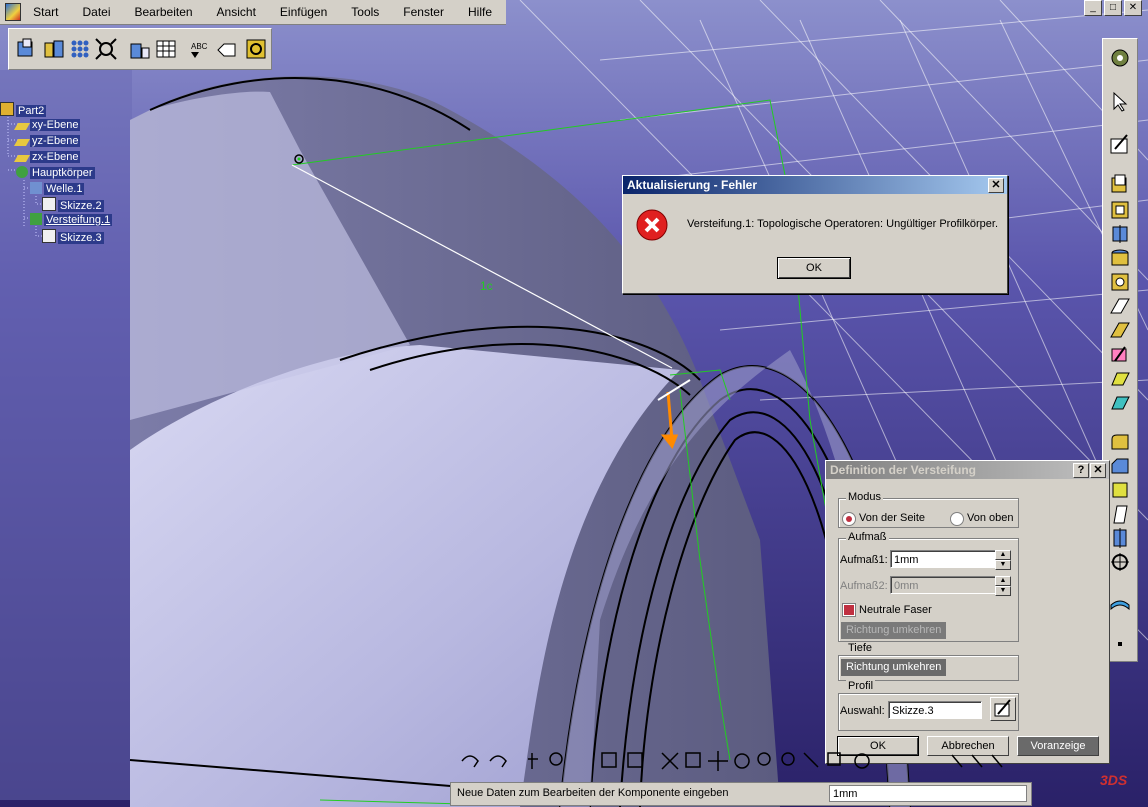  What do you see at coordinates (849, 519) in the screenshot?
I see `radio-von-der-seite` at bounding box center [849, 519].